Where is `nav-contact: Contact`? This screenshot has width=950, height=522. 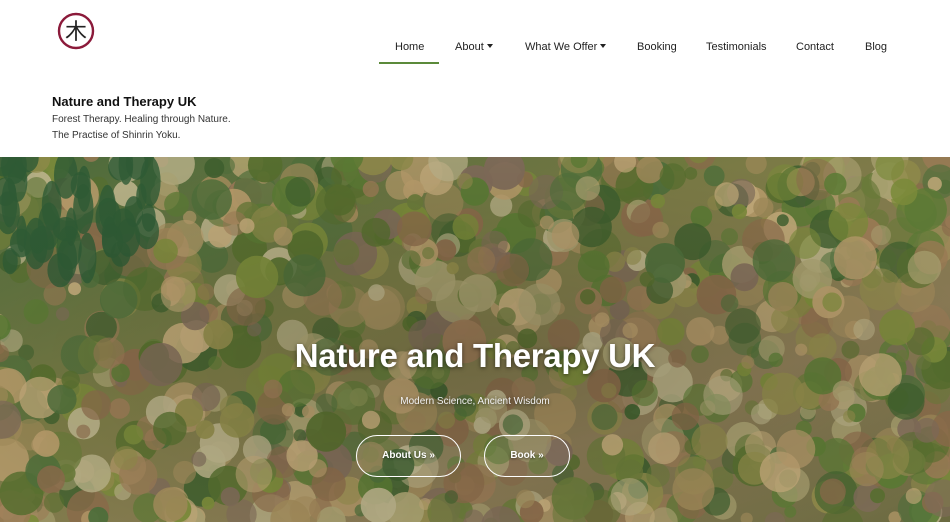 nav-contact: Contact is located at coordinates (815, 47).